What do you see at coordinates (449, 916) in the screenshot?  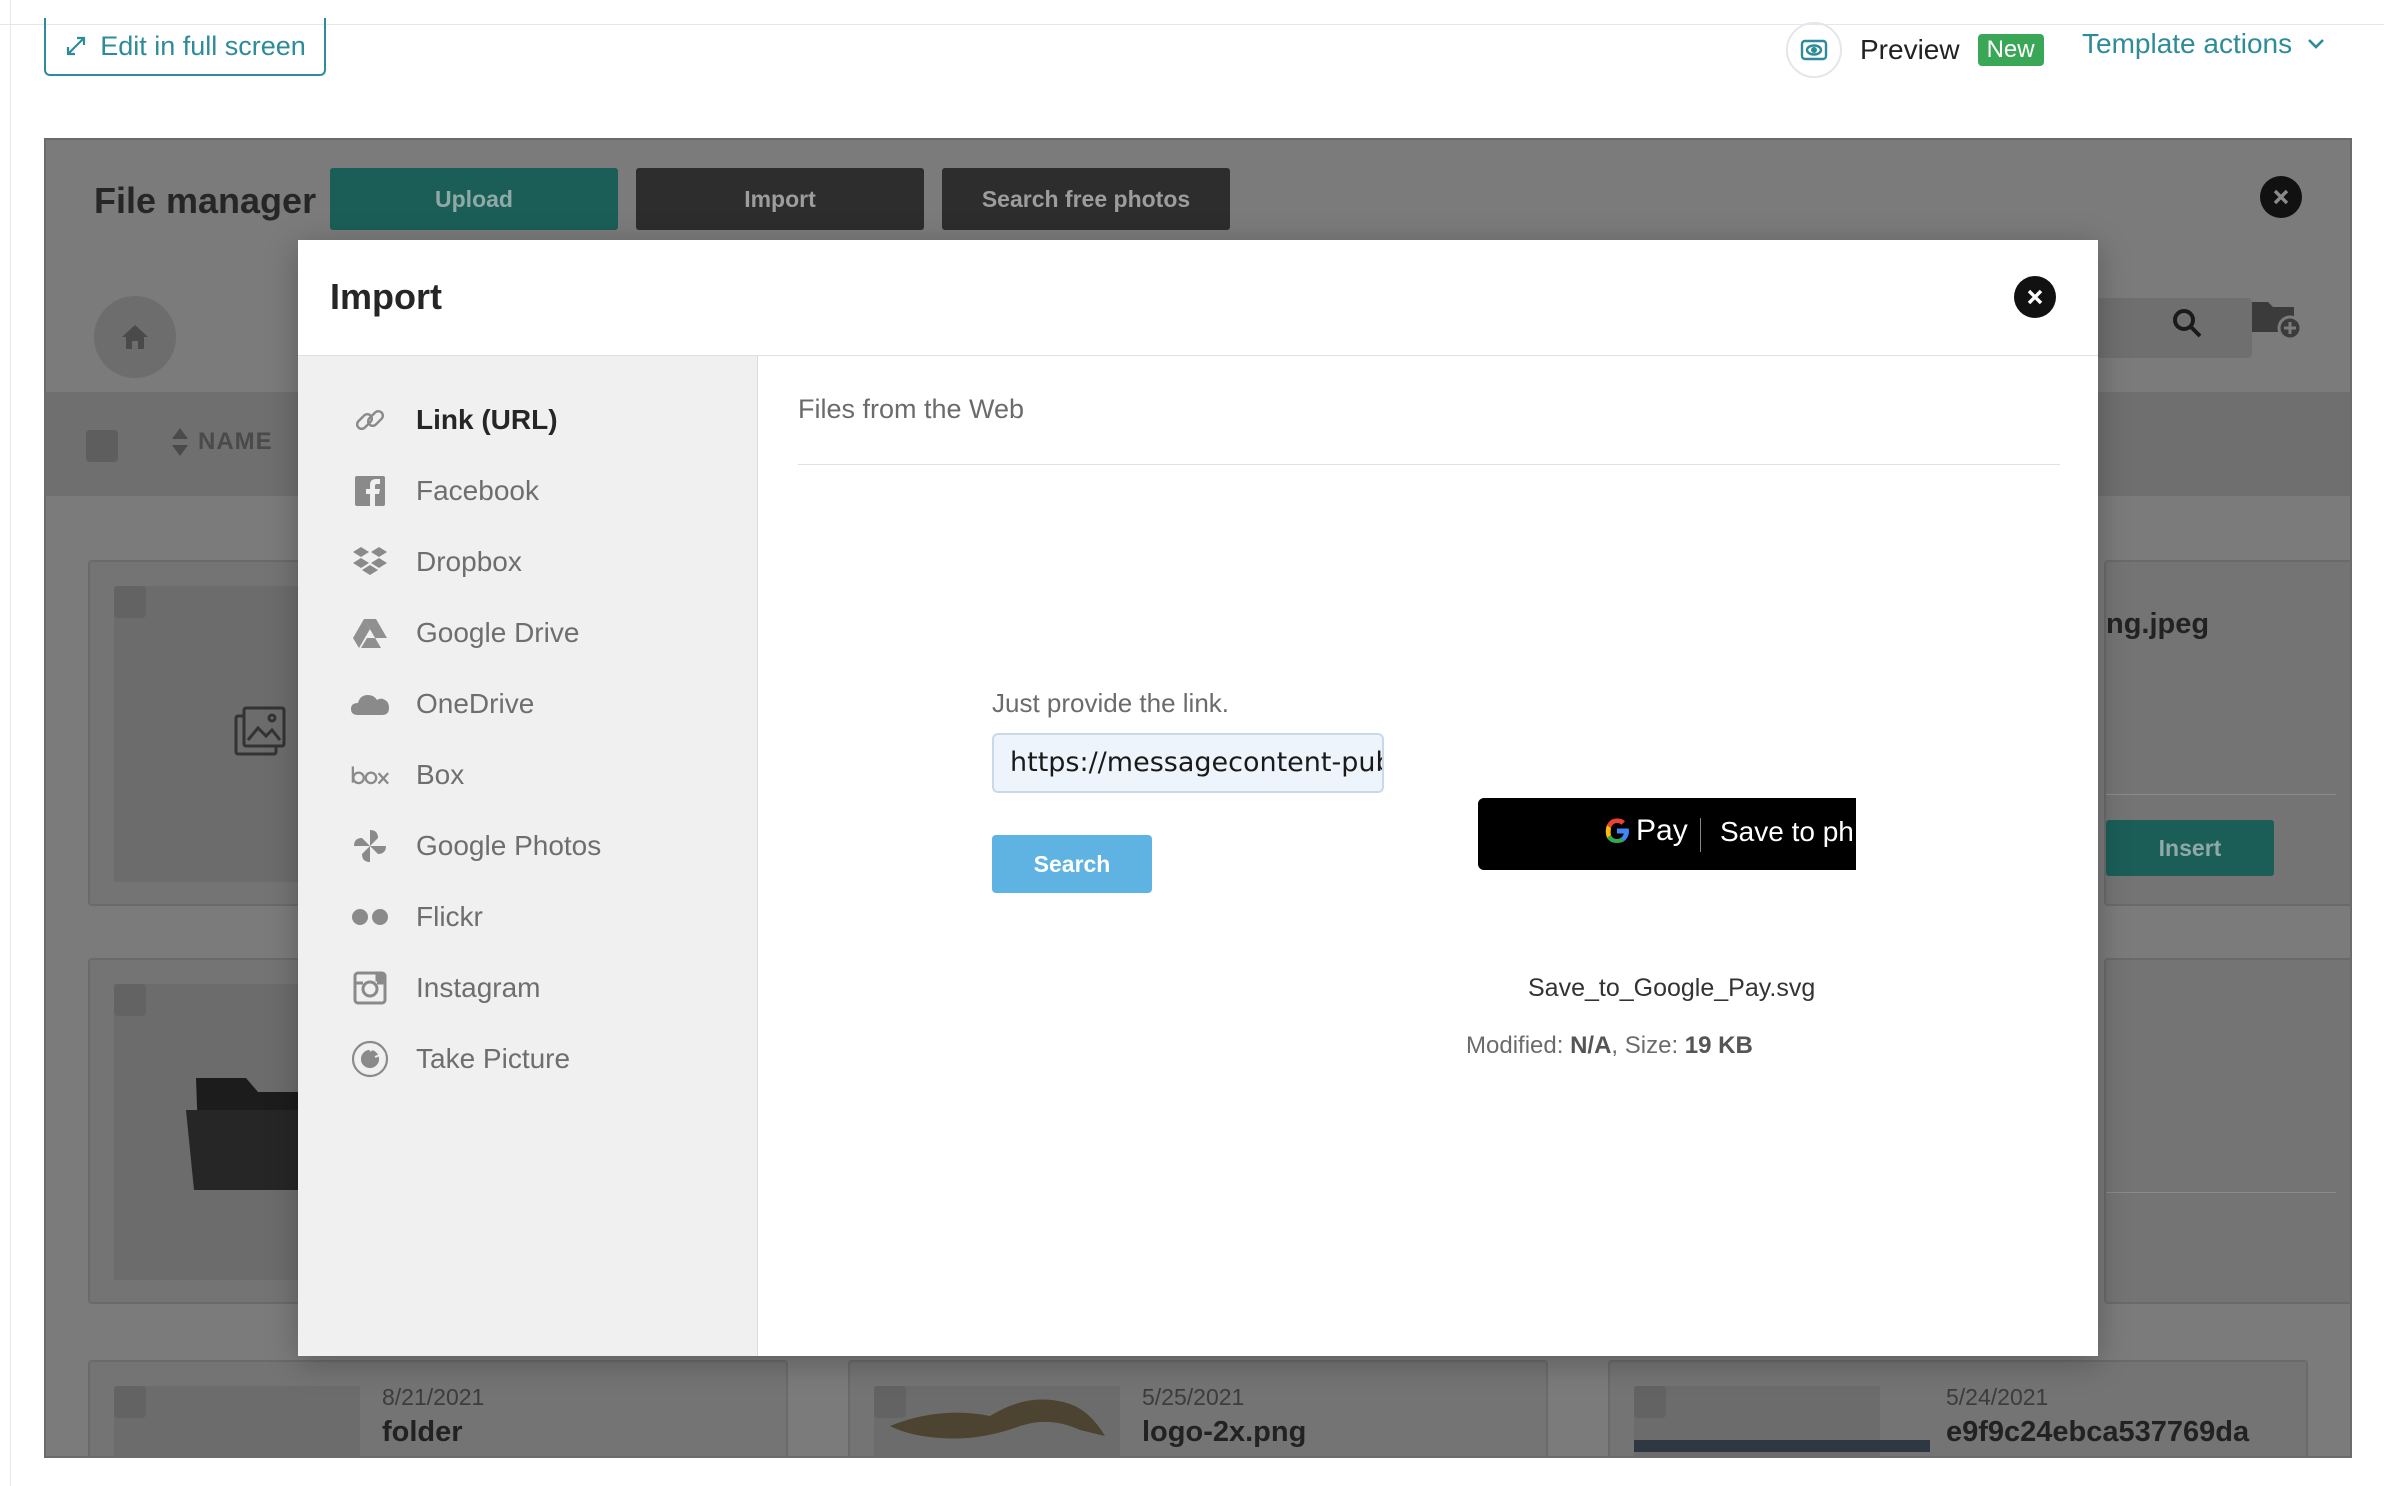 I see `source-label: Flickr` at bounding box center [449, 916].